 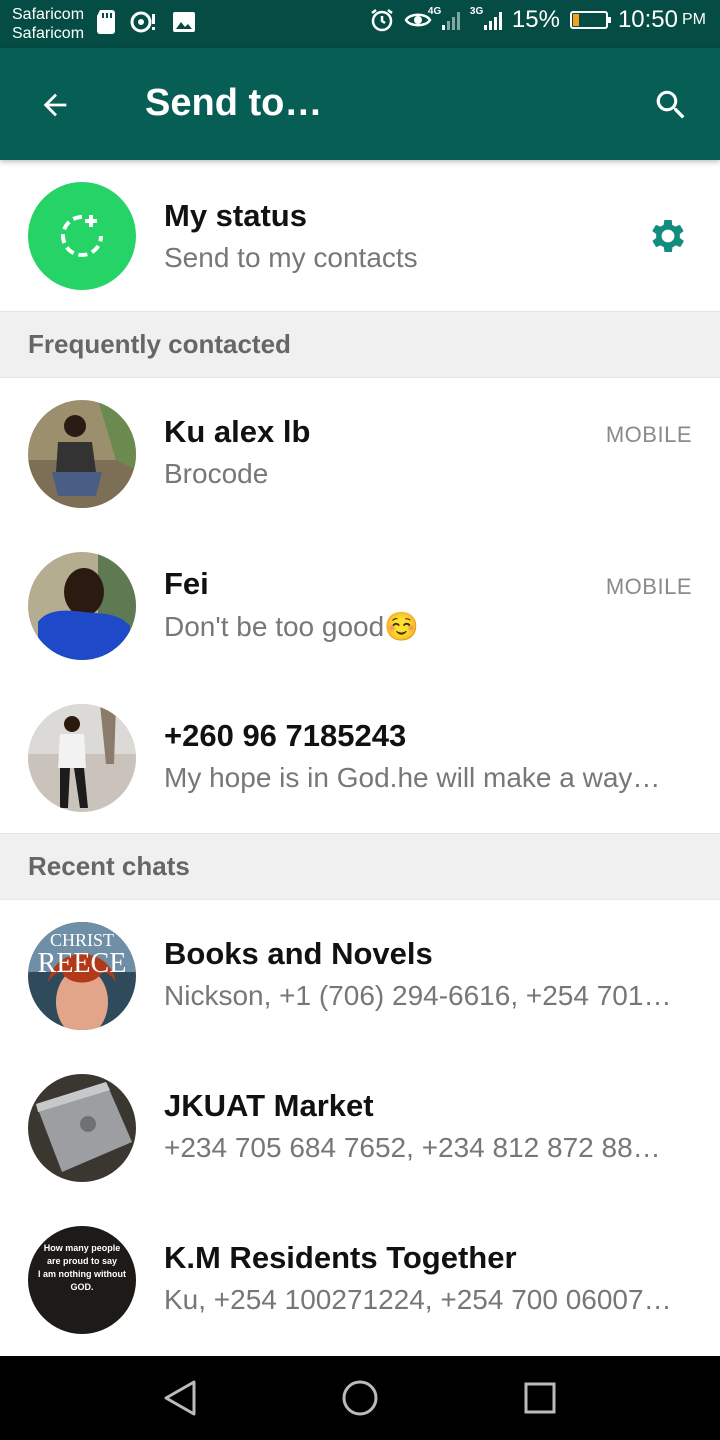 I want to click on carrier-names: Safaricom Safaricom, so click(x=48, y=24).